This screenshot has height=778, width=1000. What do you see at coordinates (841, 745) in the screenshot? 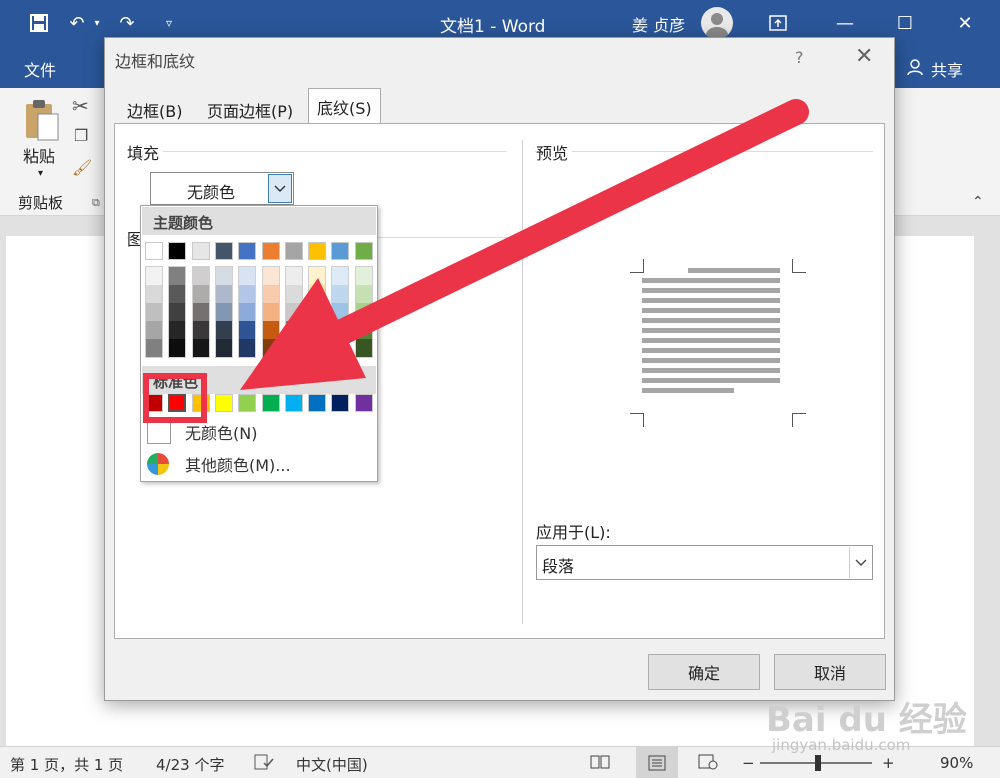
I see `watermark-sub: jingyan.baidu.com` at bounding box center [841, 745].